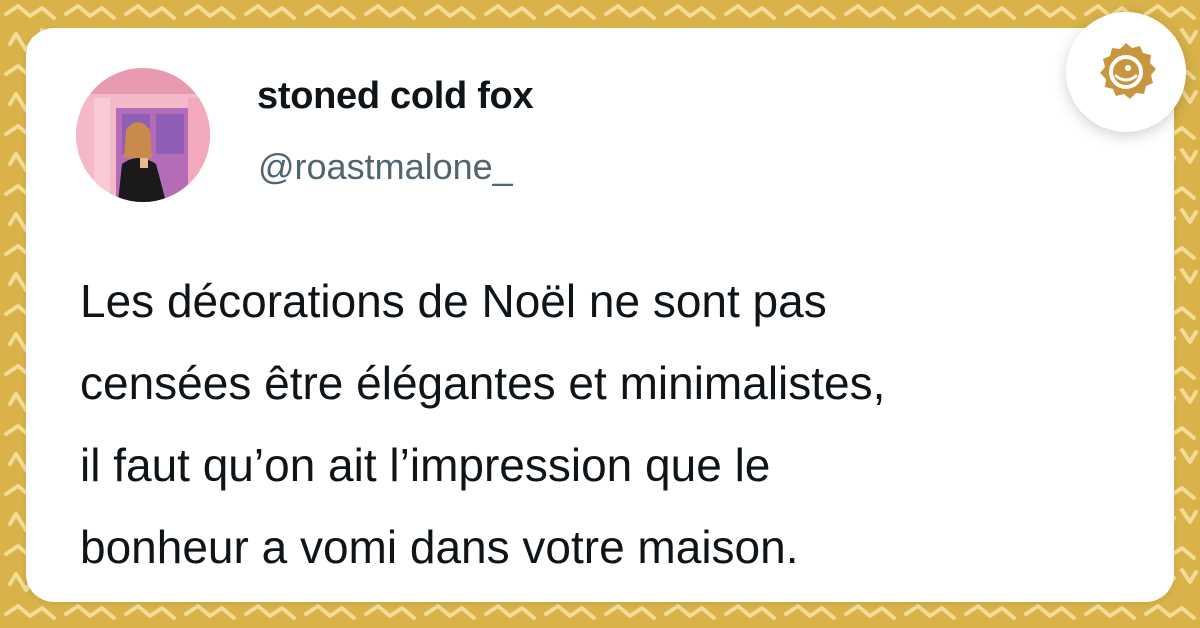  What do you see at coordinates (425, 465) in the screenshot?
I see `tweet-line: il faut qu’on ait l’impression que le` at bounding box center [425, 465].